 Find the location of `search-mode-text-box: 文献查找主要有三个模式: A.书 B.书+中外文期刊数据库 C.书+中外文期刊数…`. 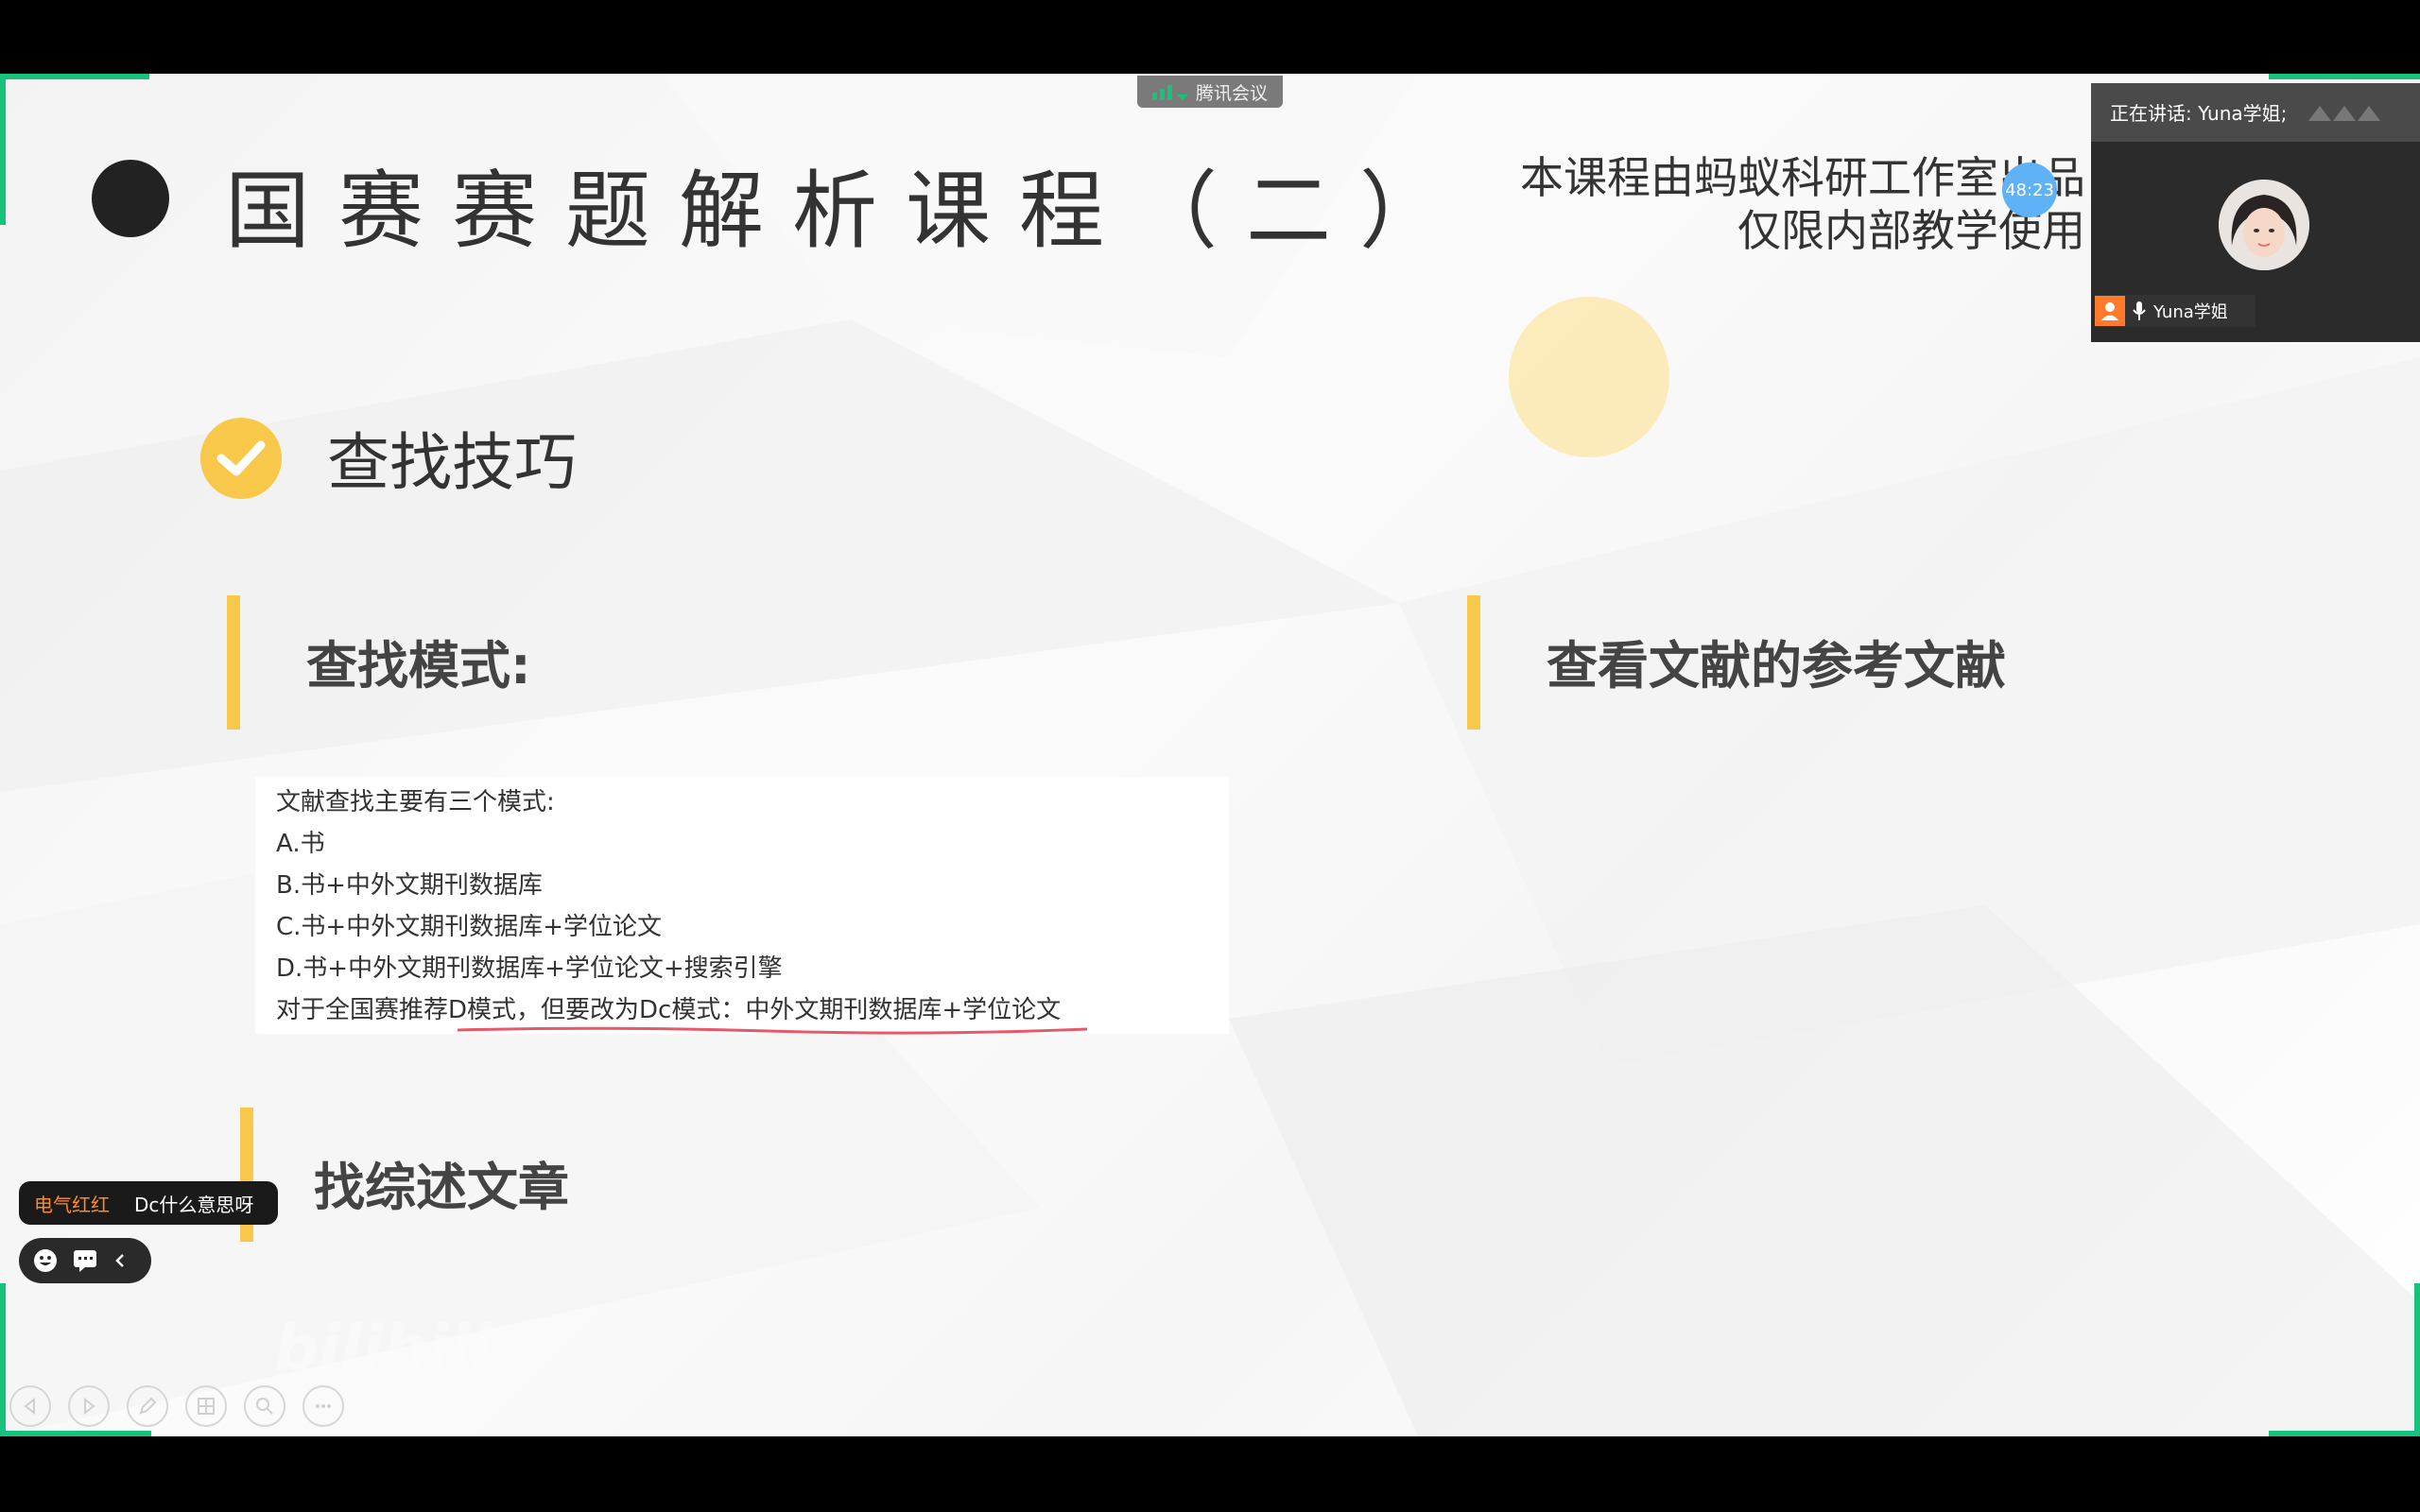

search-mode-text-box: 文献查找主要有三个模式: A.书 B.书+中外文期刊数据库 C.书+中外文期刊数… is located at coordinates (742, 905).